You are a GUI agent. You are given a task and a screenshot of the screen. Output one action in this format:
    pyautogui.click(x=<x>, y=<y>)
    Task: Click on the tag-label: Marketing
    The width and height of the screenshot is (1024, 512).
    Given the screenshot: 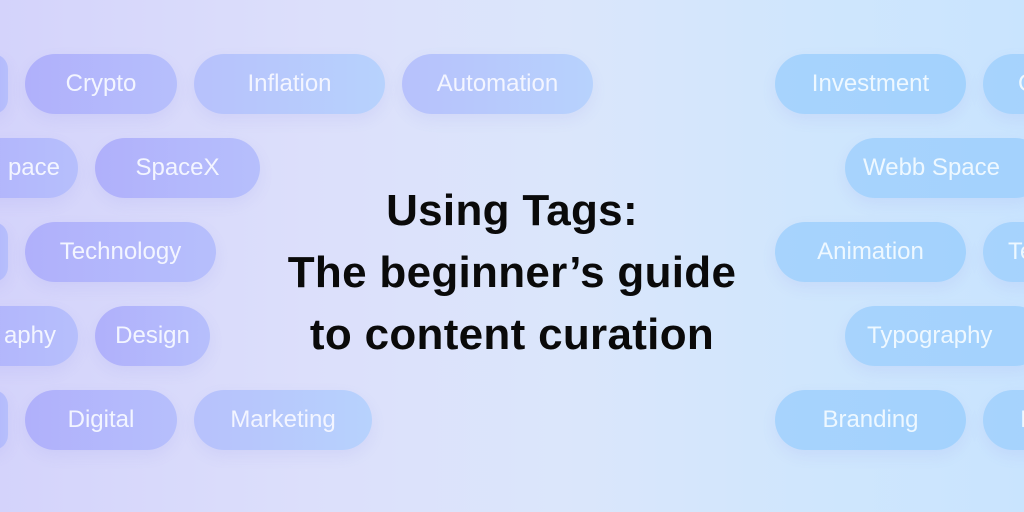 What is the action you would take?
    pyautogui.click(x=283, y=419)
    